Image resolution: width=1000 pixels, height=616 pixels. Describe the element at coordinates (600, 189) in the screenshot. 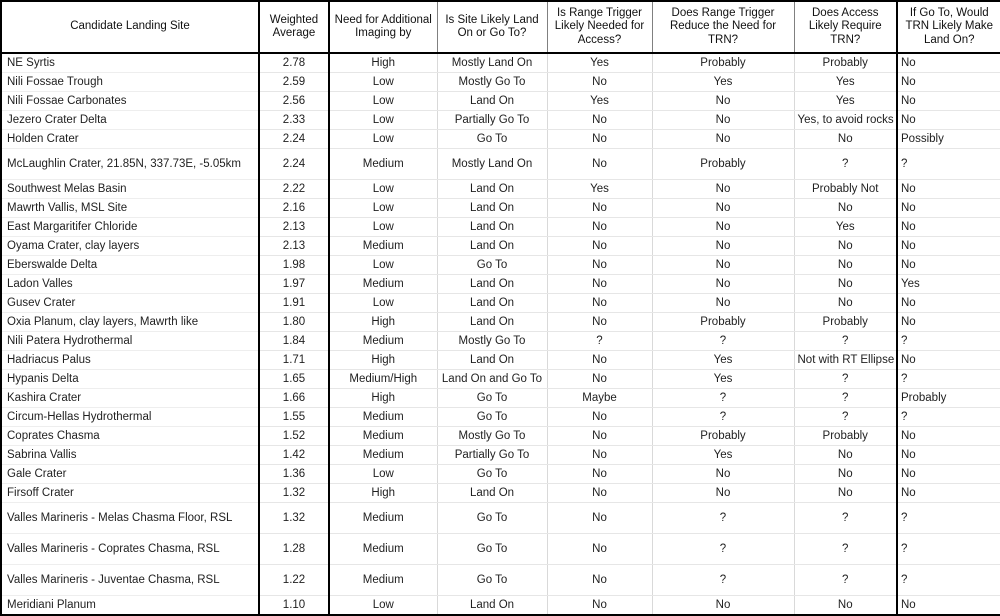

I see `cell-range-trigger-needed: Yes` at that location.